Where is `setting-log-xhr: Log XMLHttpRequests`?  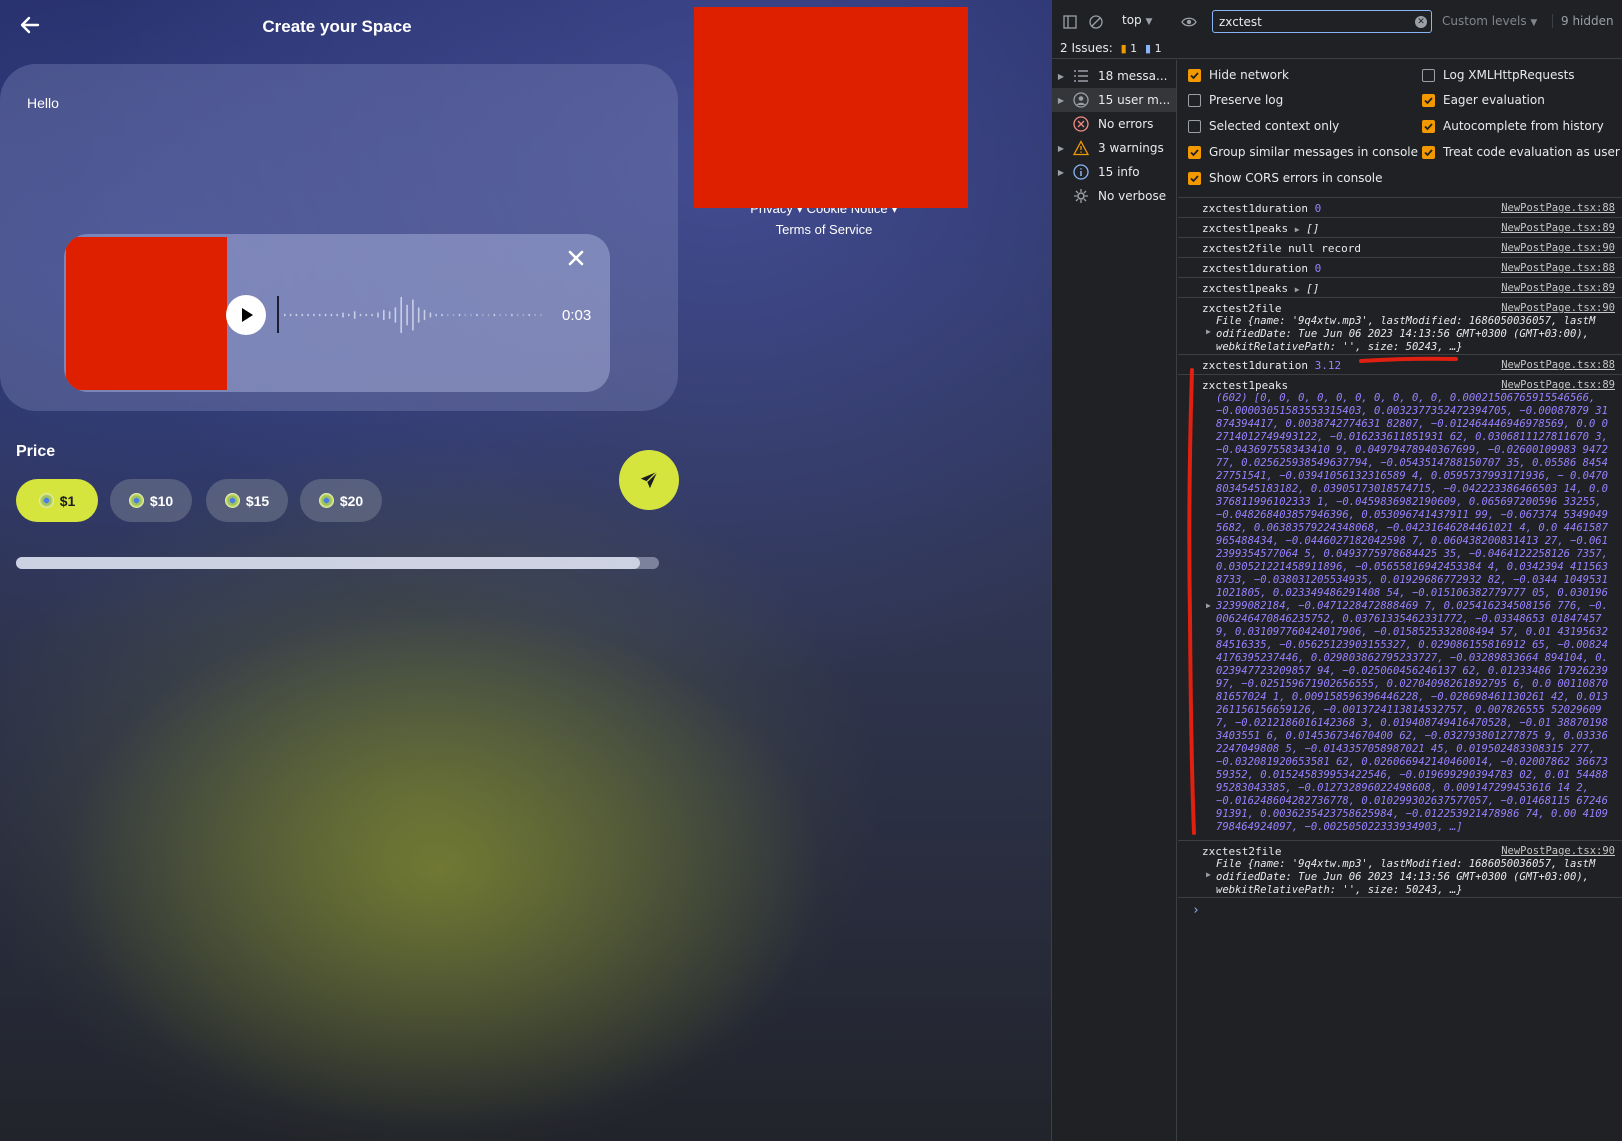
setting-log-xhr: Log XMLHttpRequests is located at coordinates (1498, 75).